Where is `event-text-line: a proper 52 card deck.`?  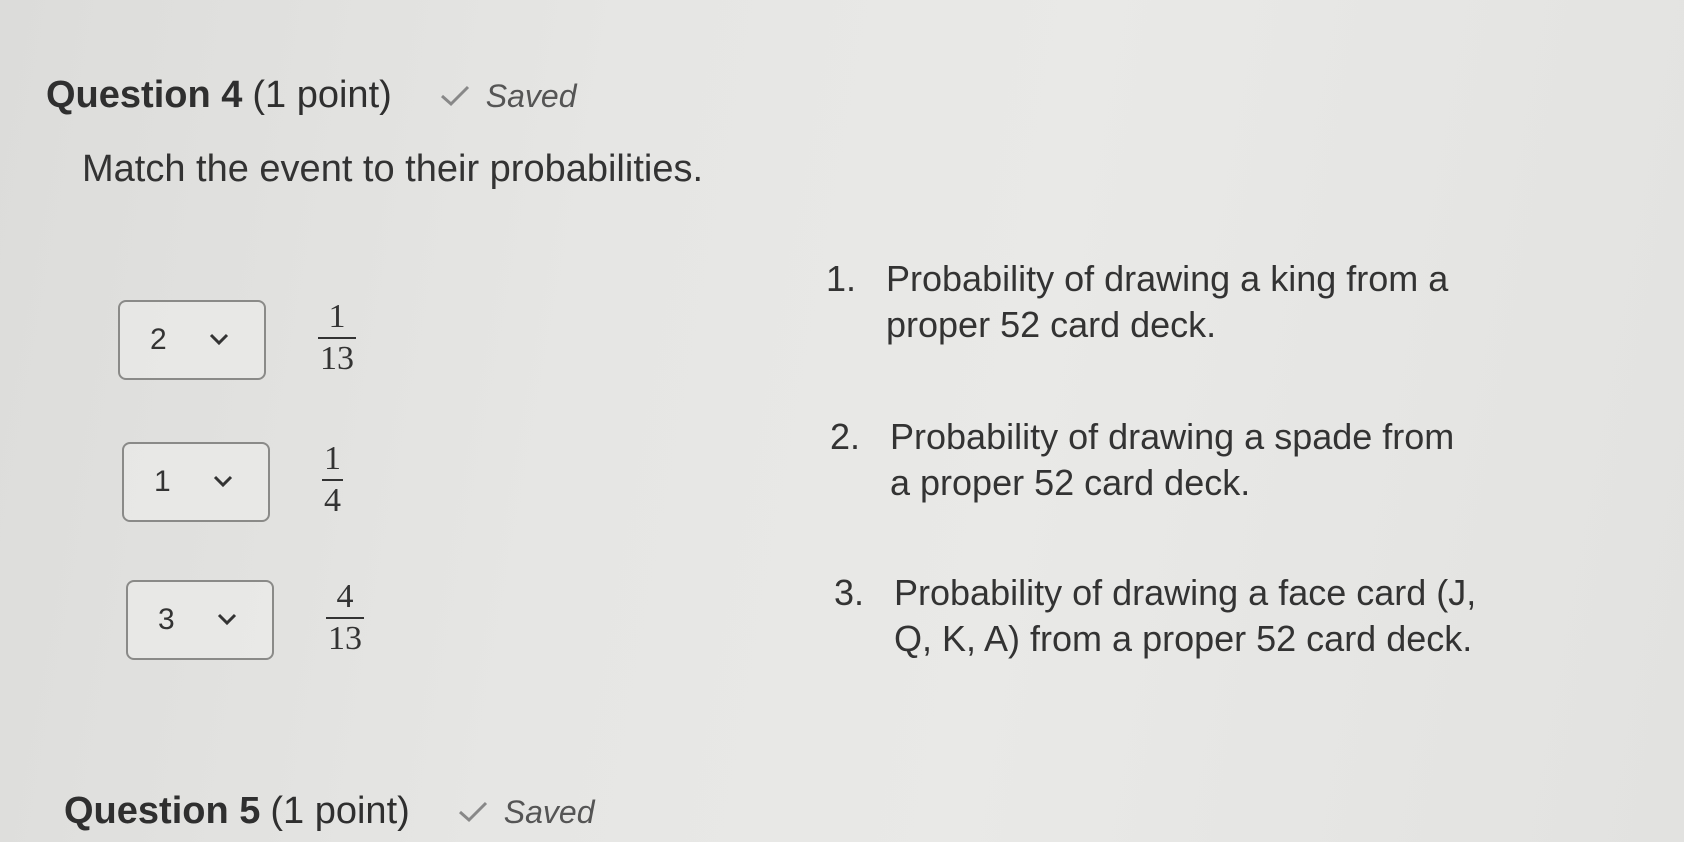 event-text-line: a proper 52 card deck. is located at coordinates (1070, 482).